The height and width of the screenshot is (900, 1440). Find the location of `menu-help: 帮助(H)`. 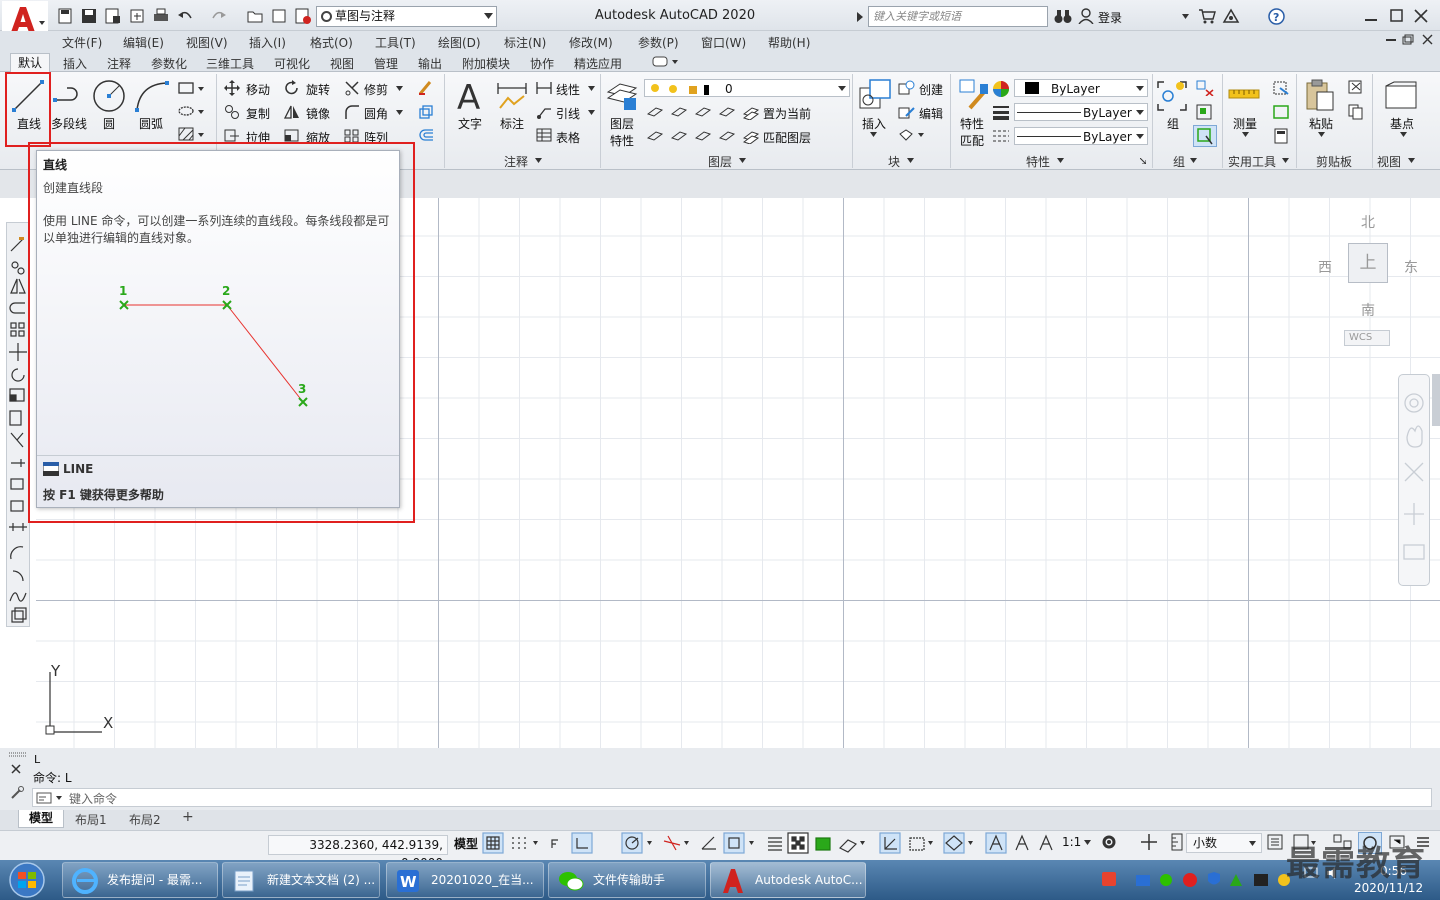

menu-help: 帮助(H) is located at coordinates (789, 42).